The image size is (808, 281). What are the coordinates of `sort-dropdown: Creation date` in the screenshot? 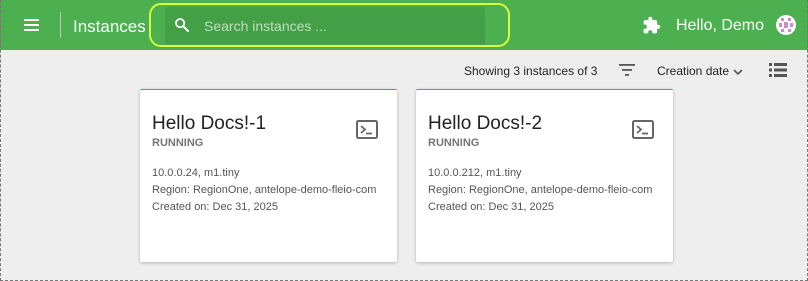 It's located at (700, 71).